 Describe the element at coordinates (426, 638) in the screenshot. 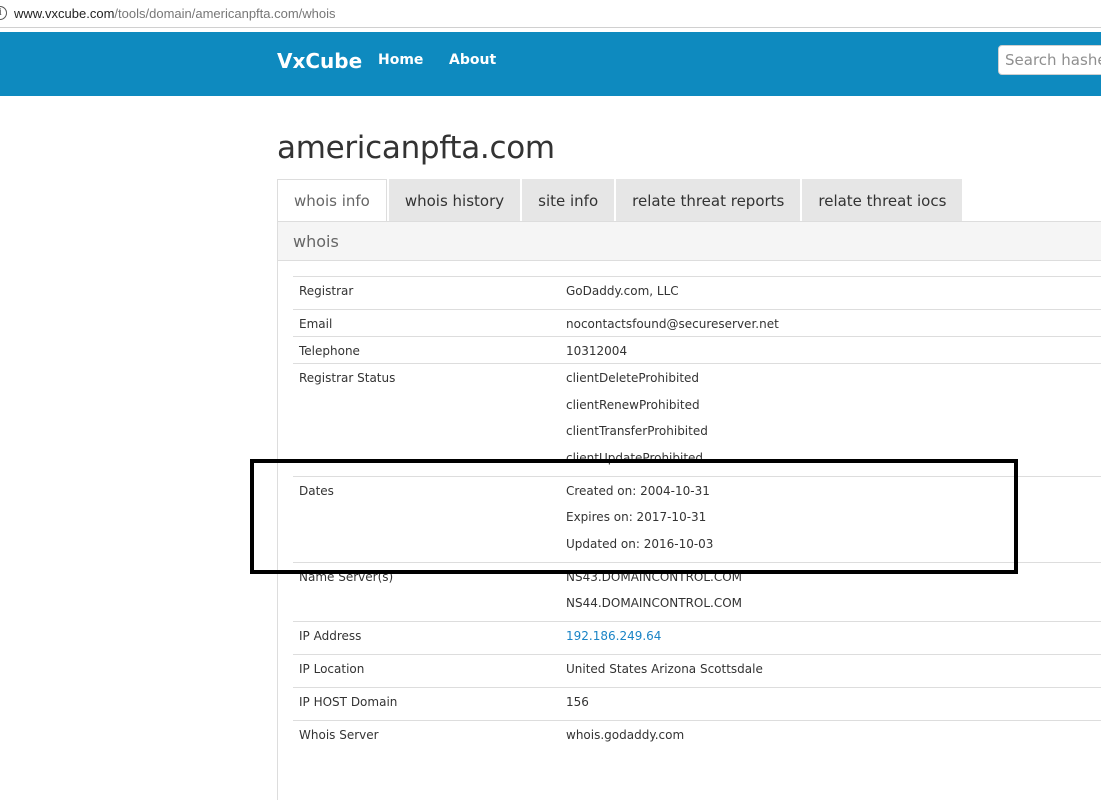

I see `row-key: IP Address` at that location.